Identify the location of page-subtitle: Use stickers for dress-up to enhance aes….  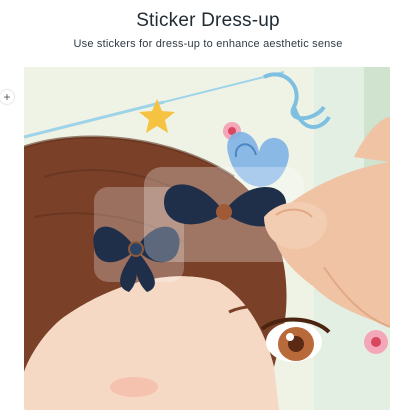
(208, 44).